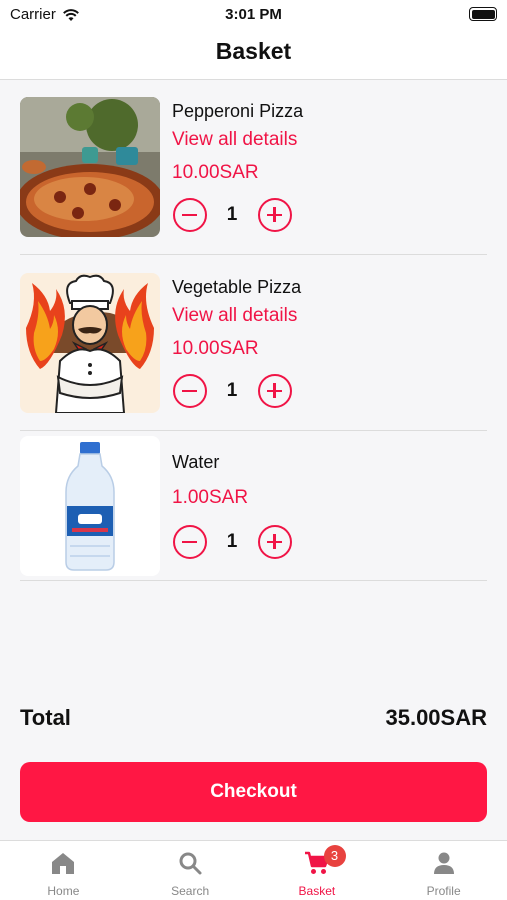  Describe the element at coordinates (334, 856) in the screenshot. I see `cart-badge: 3` at that location.